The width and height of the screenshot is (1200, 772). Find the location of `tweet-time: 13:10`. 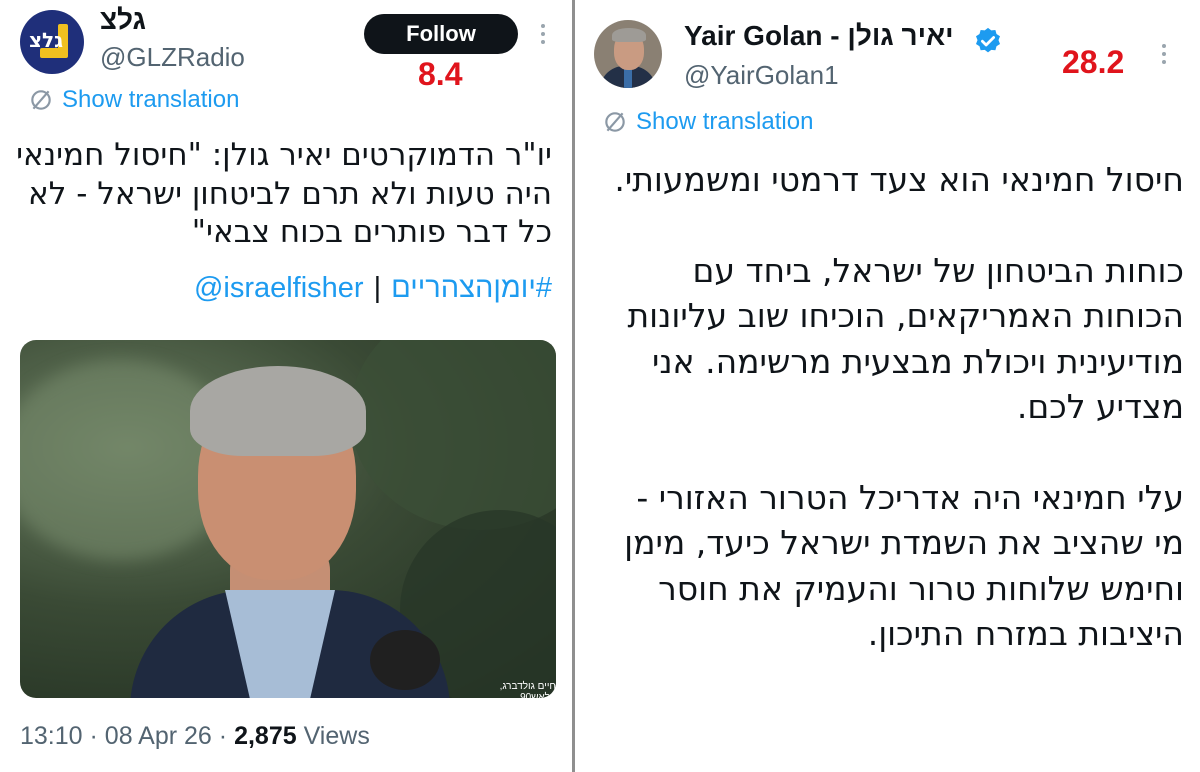

tweet-time: 13:10 is located at coordinates (51, 736).